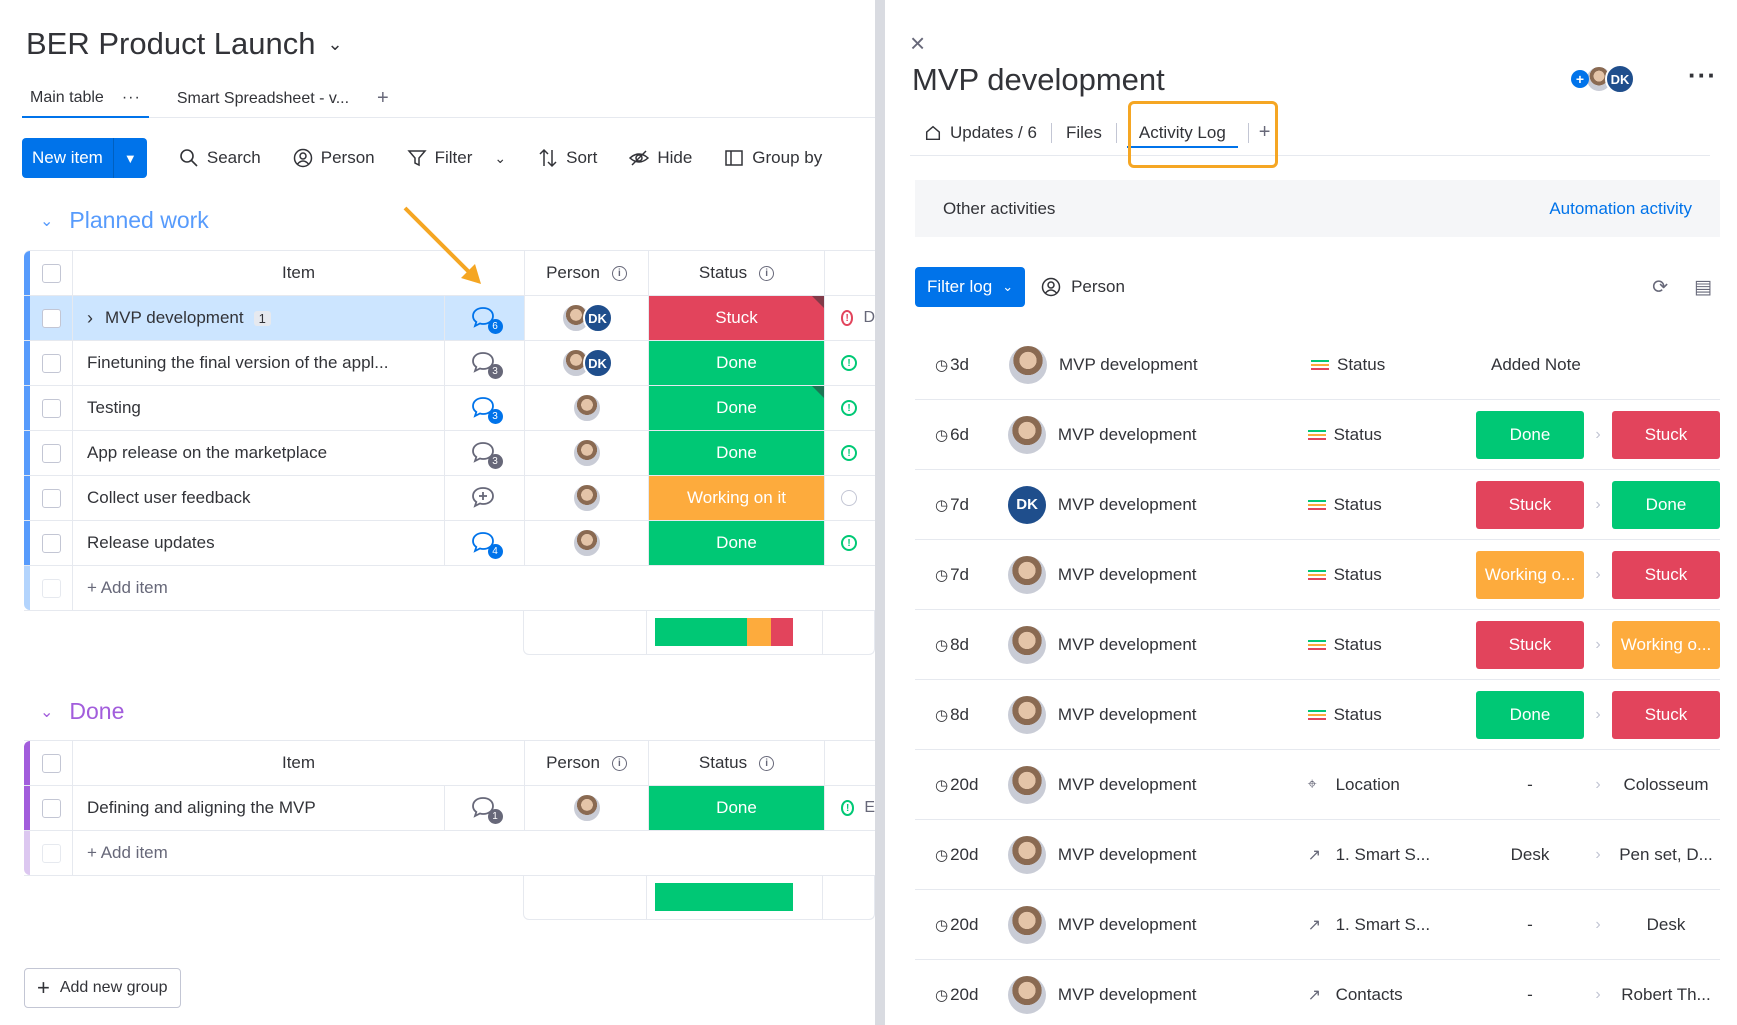  What do you see at coordinates (485, 543) in the screenshot?
I see `updates-cell: 4` at bounding box center [485, 543].